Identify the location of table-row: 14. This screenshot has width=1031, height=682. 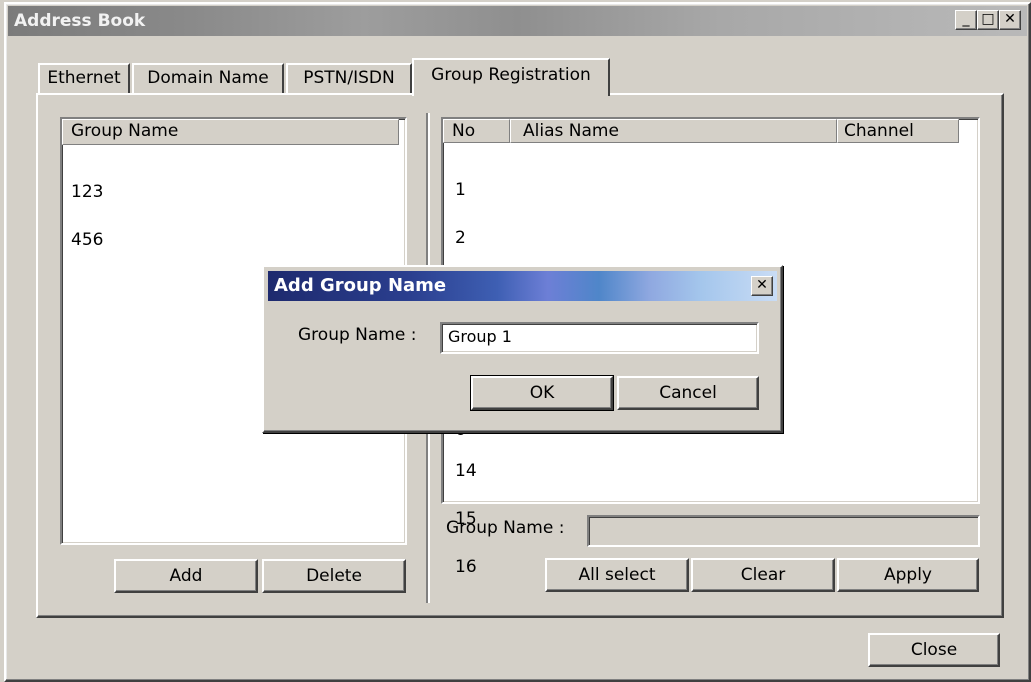
(466, 471).